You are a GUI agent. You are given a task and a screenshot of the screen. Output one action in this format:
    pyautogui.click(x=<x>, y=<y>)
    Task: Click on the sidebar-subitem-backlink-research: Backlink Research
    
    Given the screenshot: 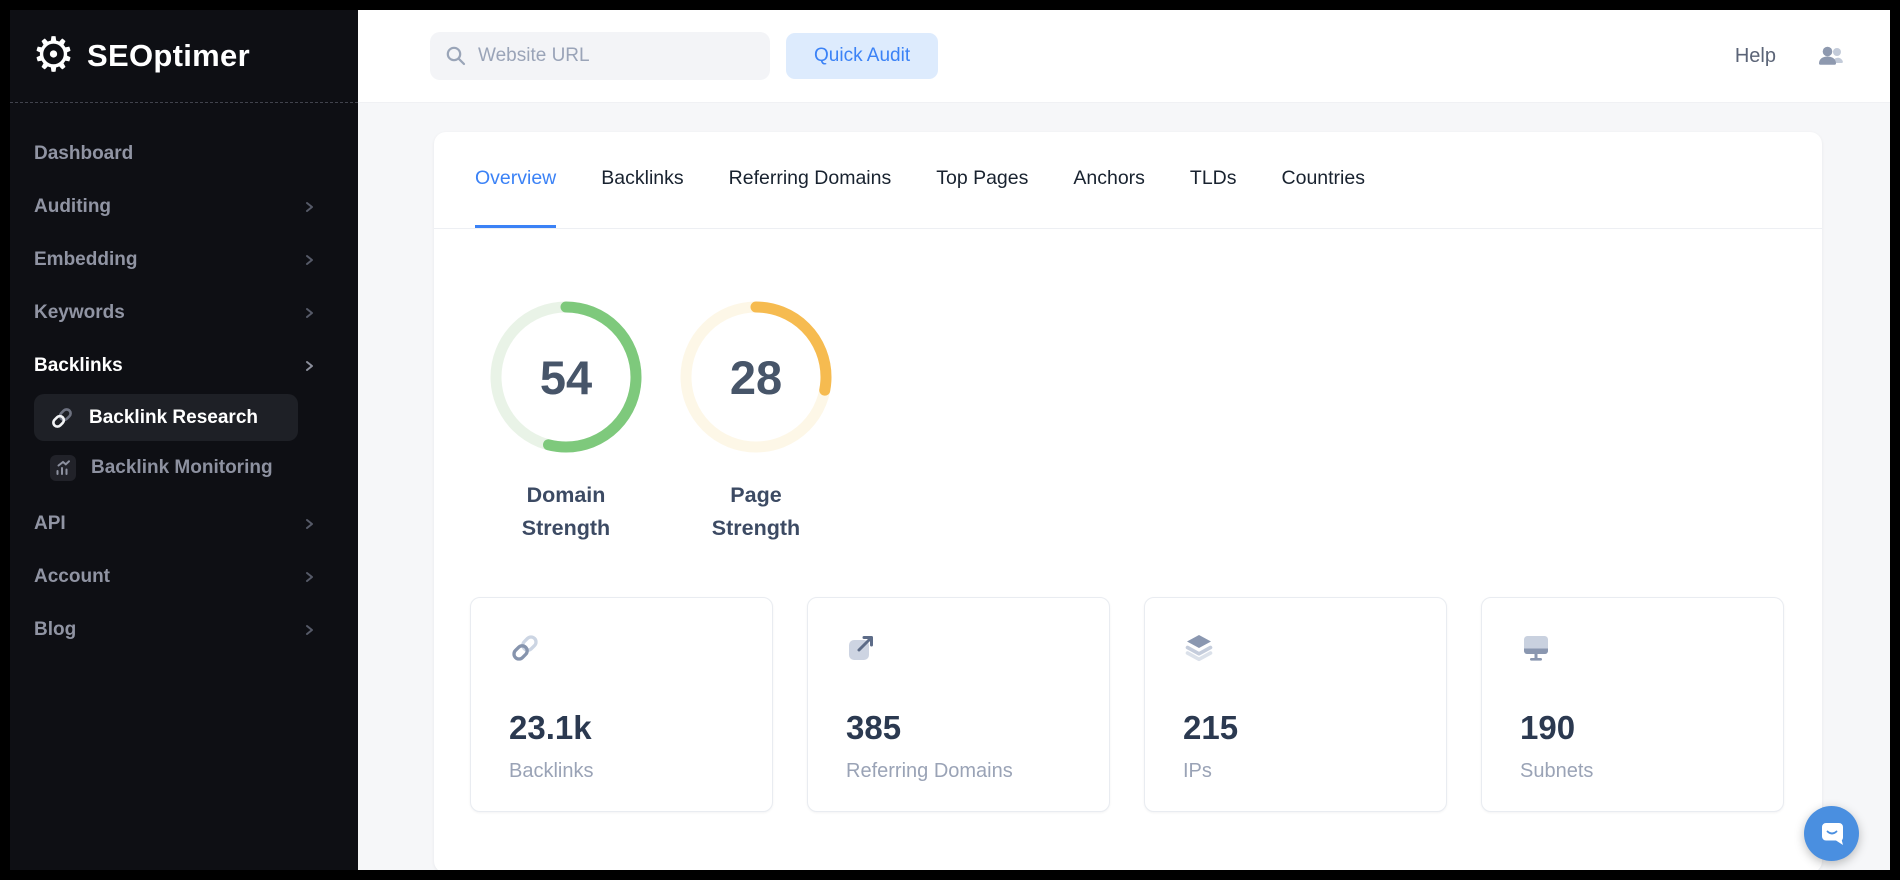 What is the action you would take?
    pyautogui.click(x=166, y=417)
    